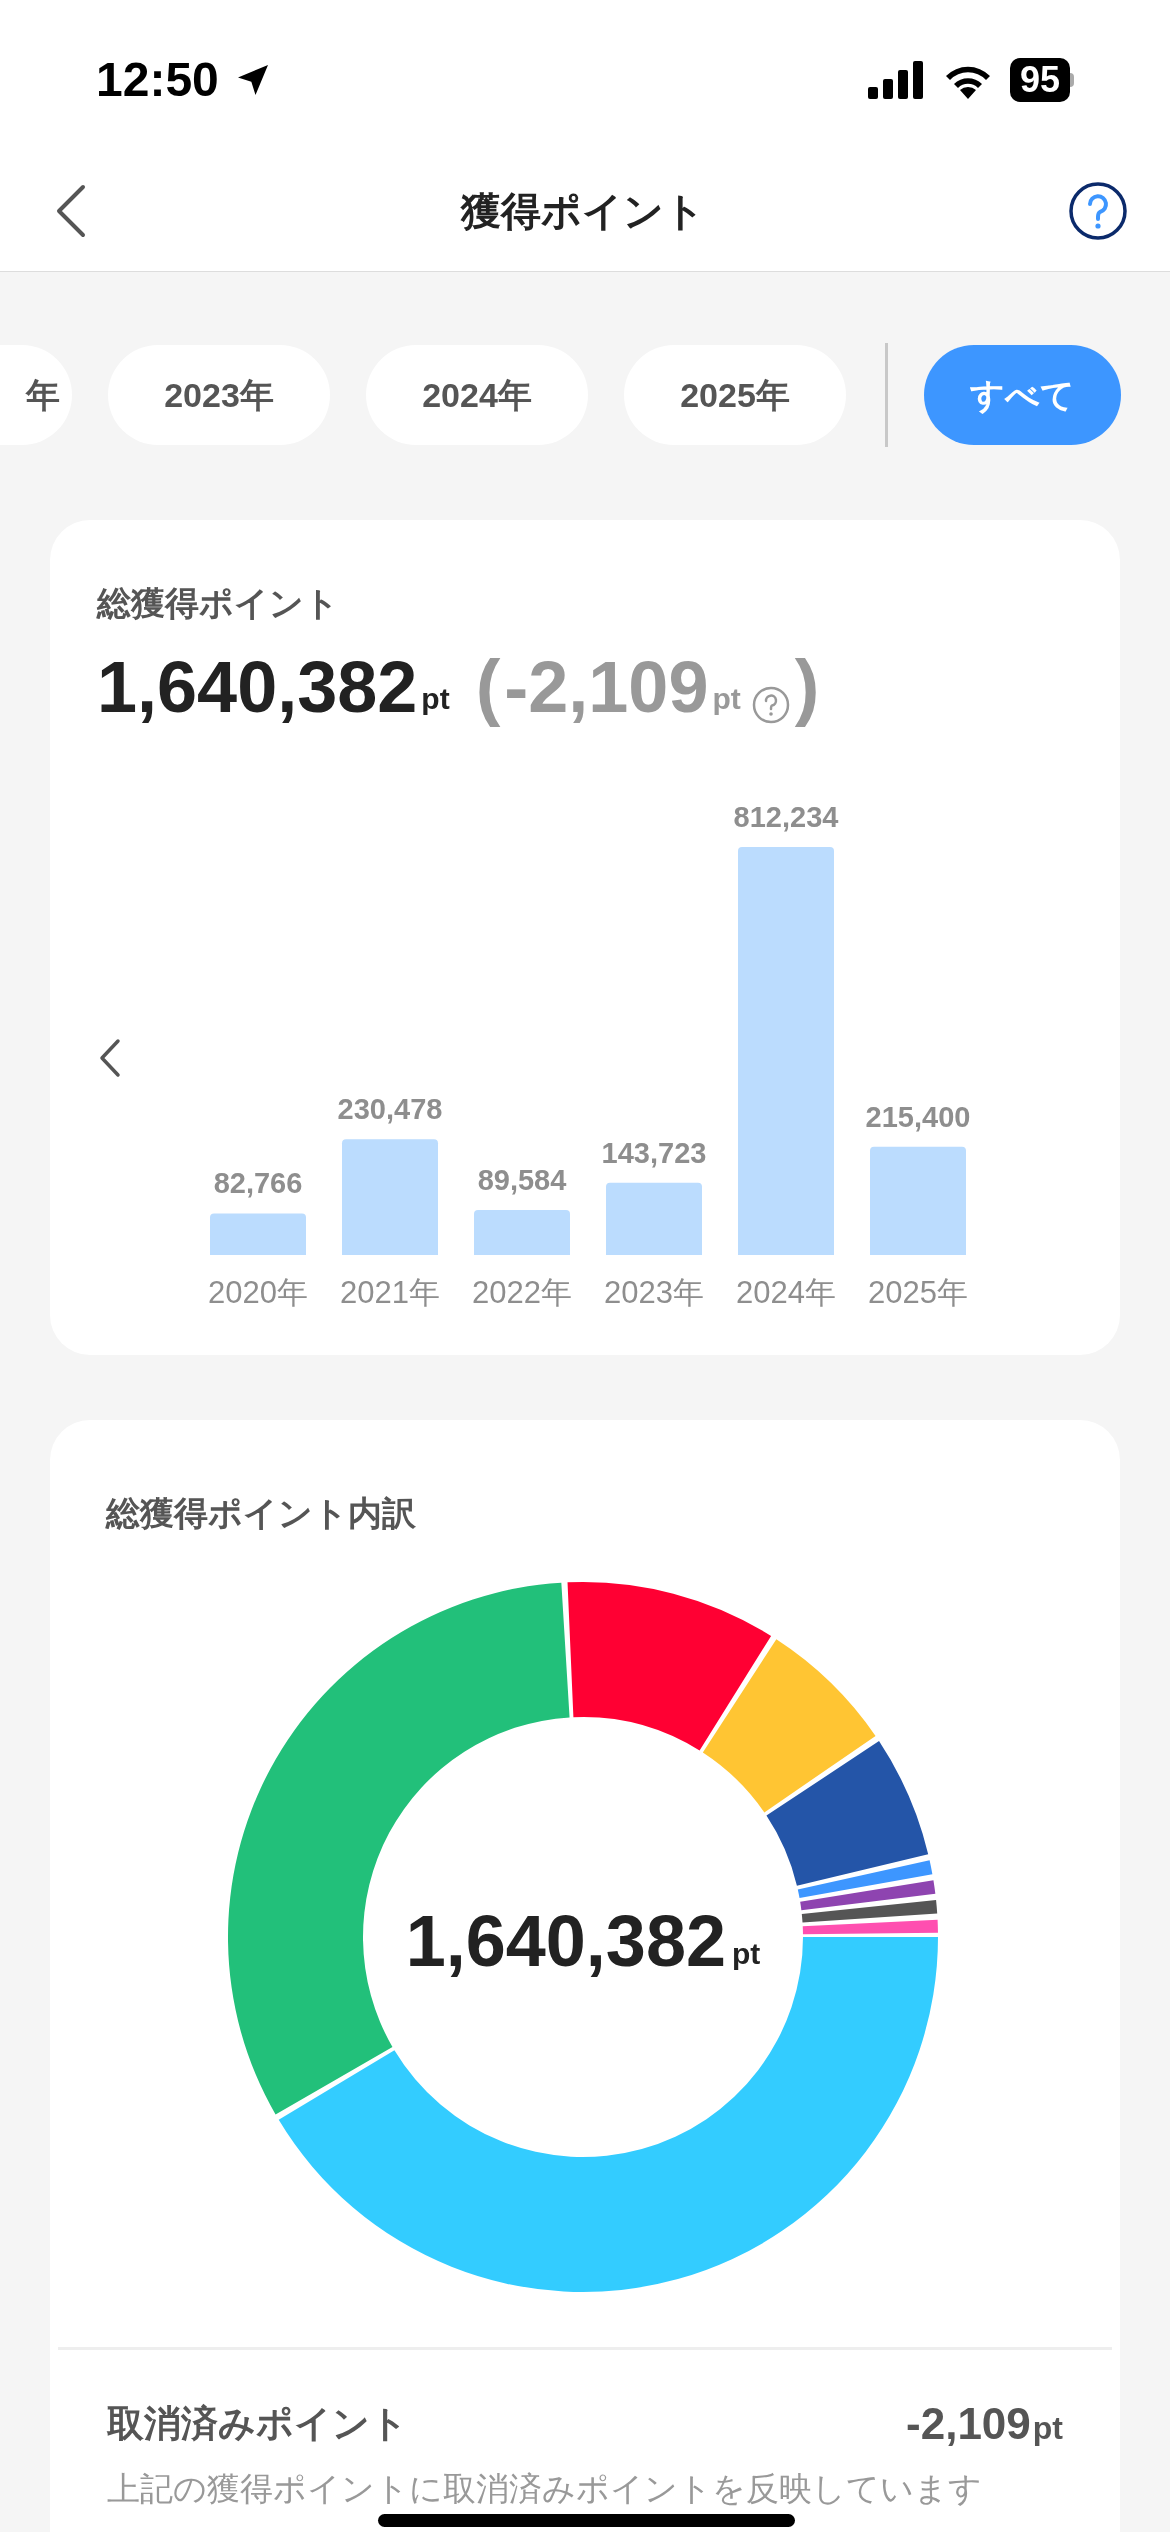 The width and height of the screenshot is (1170, 2532). Describe the element at coordinates (807, 687) in the screenshot. I see `paren: )` at that location.